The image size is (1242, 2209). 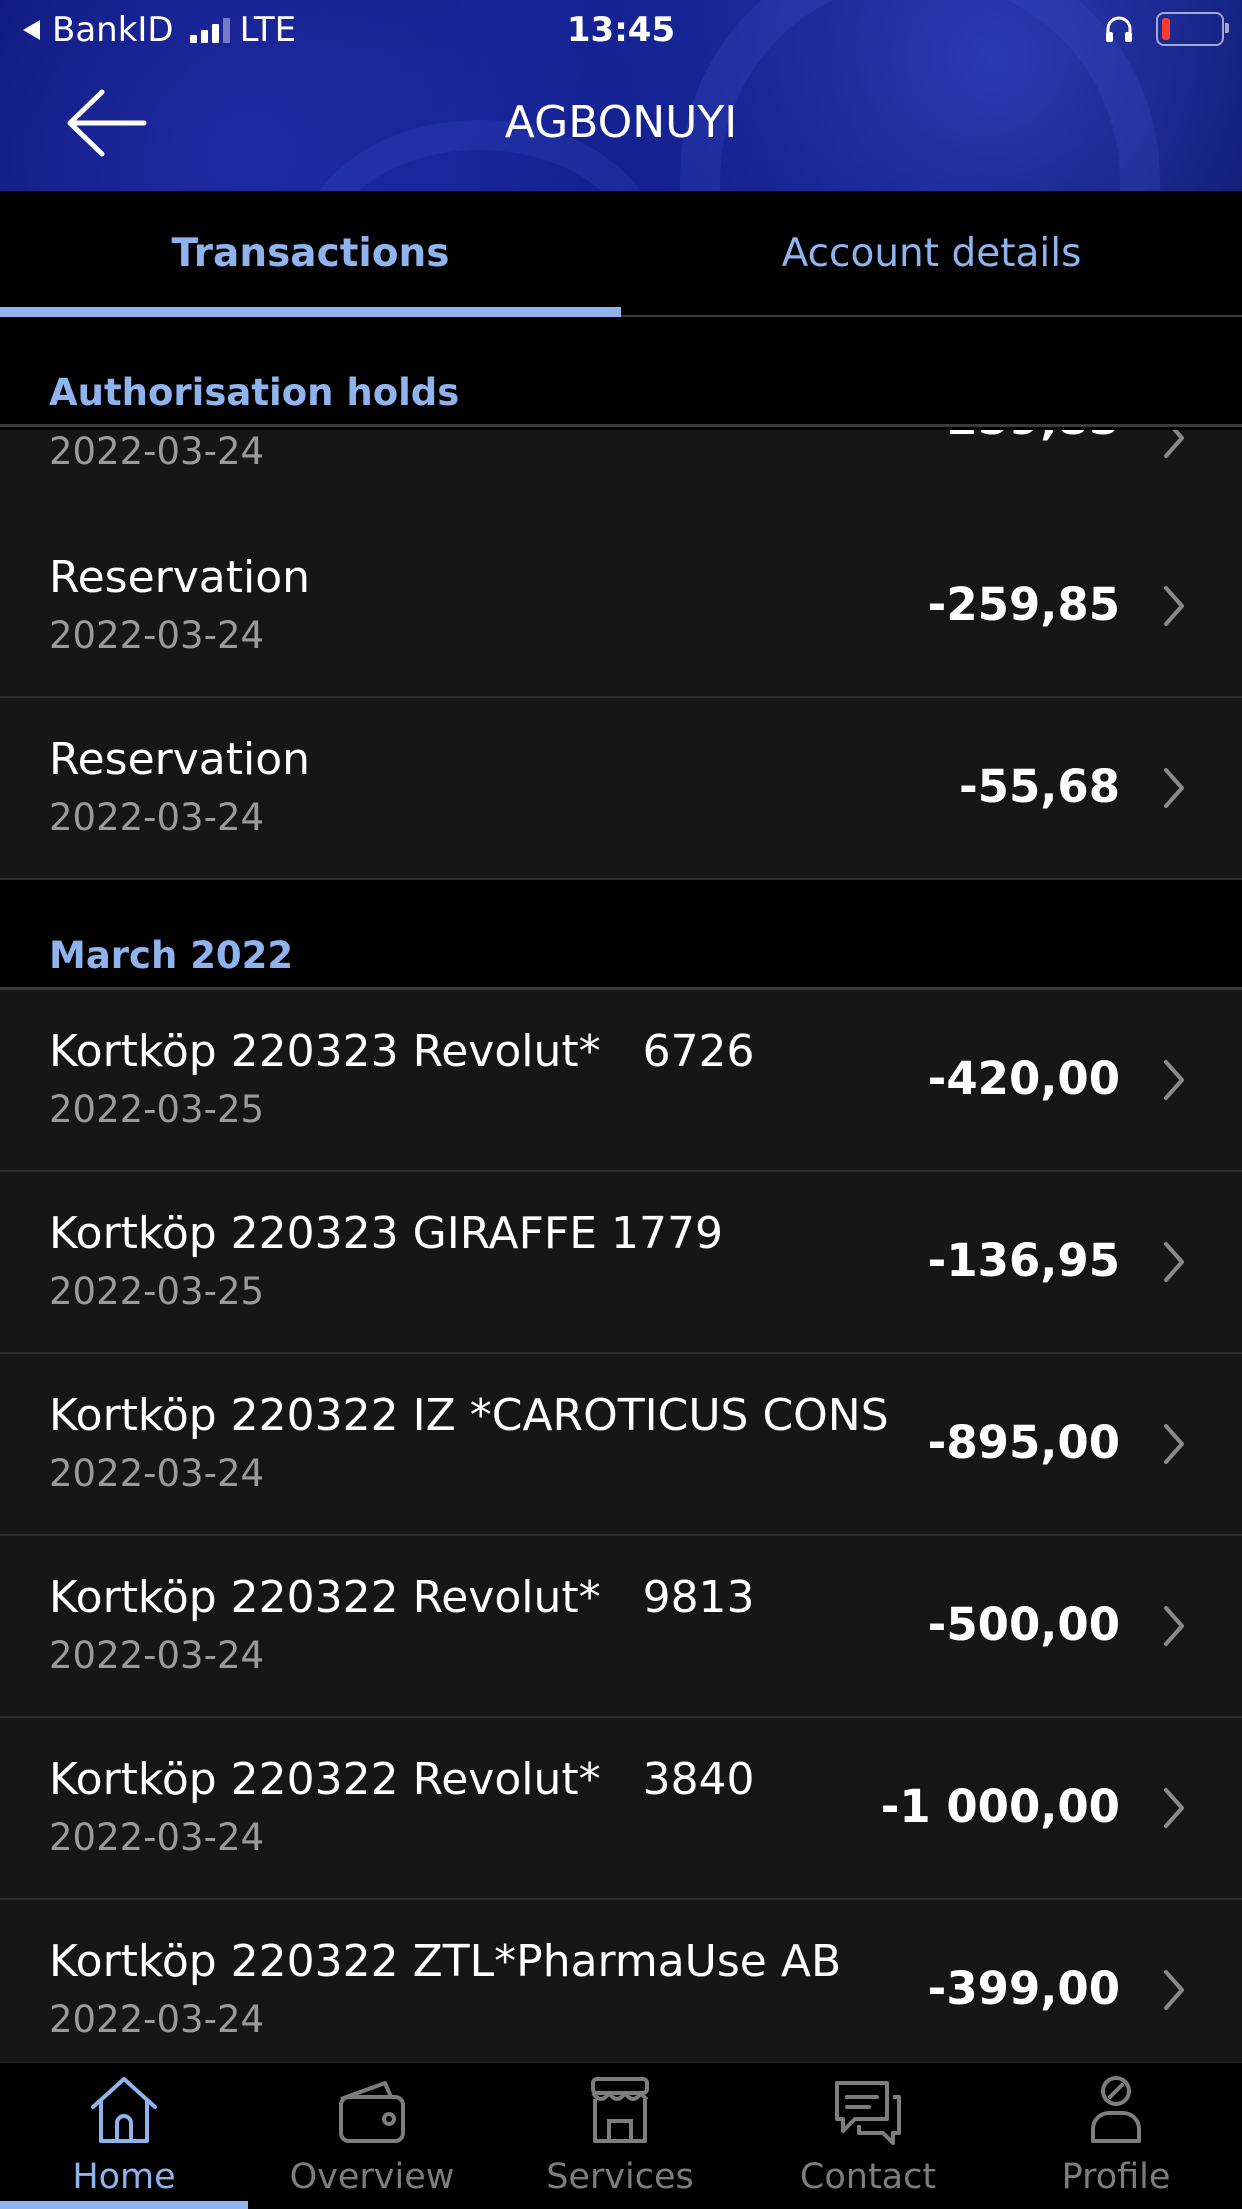 I want to click on nav-services: Services, so click(x=620, y=2136).